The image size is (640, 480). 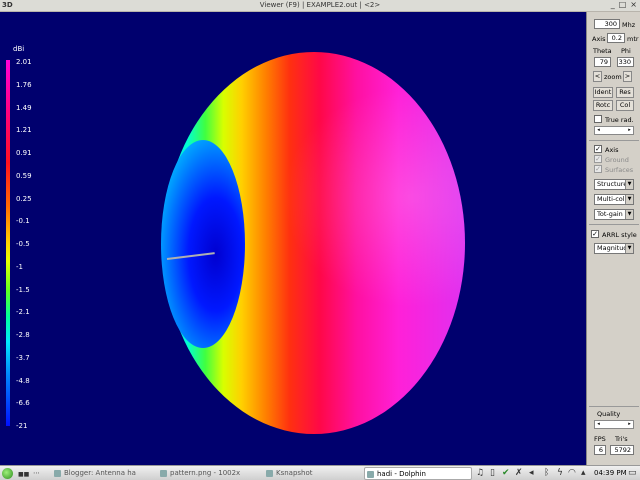 What do you see at coordinates (614, 248) in the screenshot?
I see `arrl-style-select: Magnitude ▼` at bounding box center [614, 248].